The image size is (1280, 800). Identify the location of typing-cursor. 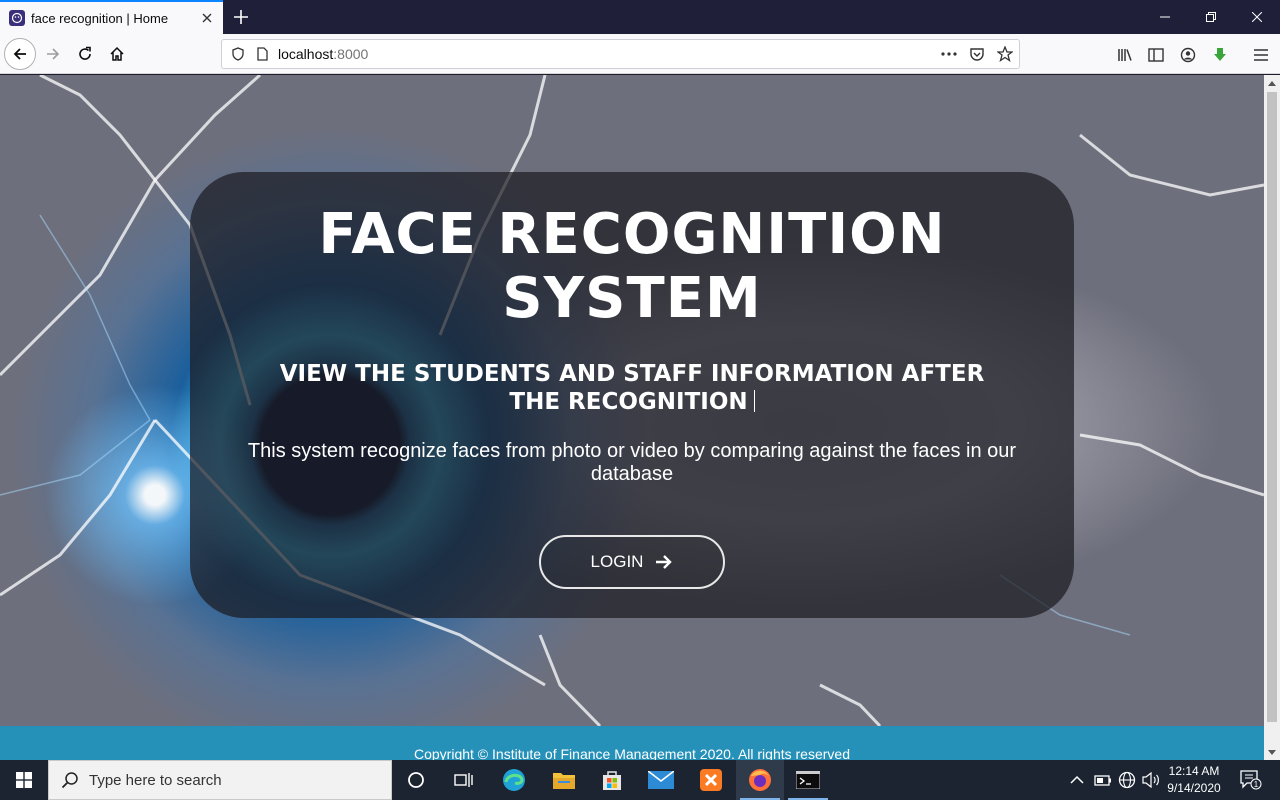
(754, 401).